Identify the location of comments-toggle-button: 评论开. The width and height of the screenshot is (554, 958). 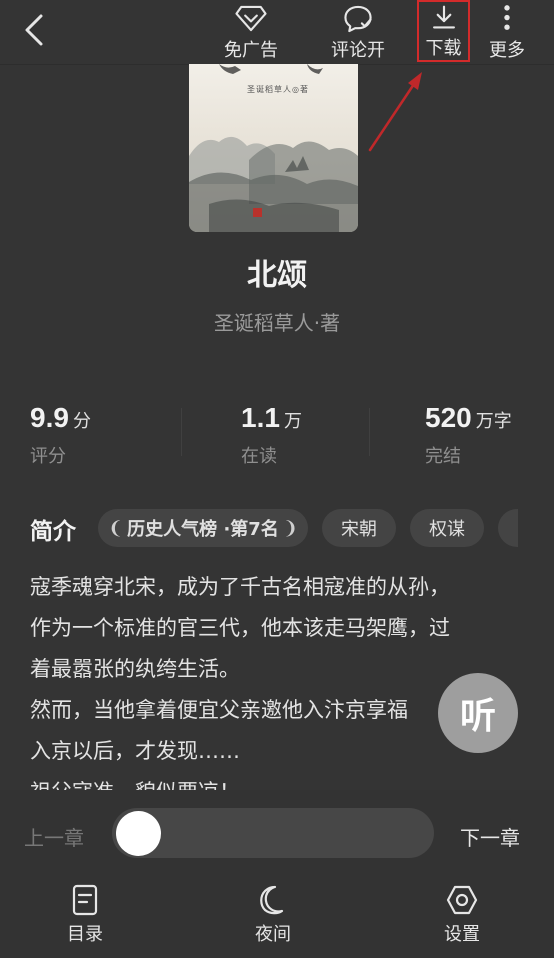
(358, 32).